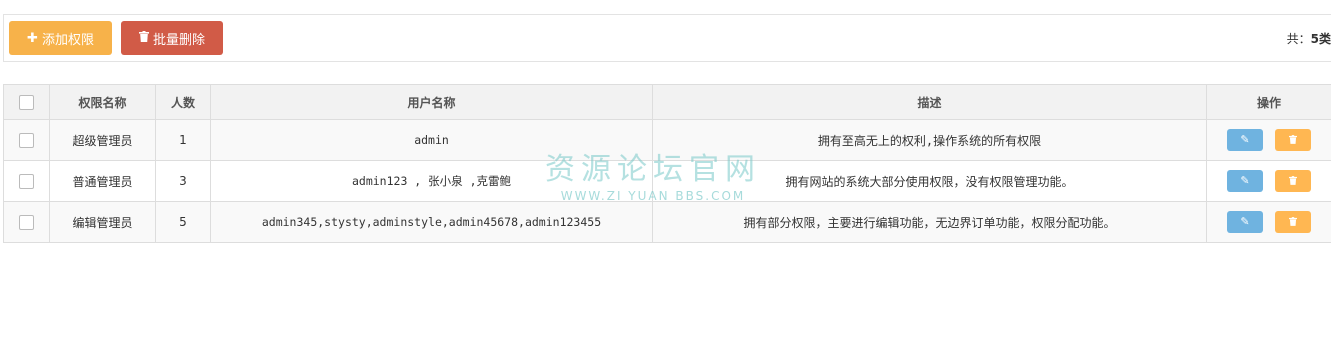 This screenshot has height=360, width=1331. What do you see at coordinates (102, 222) in the screenshot?
I see `permission-name: 编辑管理员` at bounding box center [102, 222].